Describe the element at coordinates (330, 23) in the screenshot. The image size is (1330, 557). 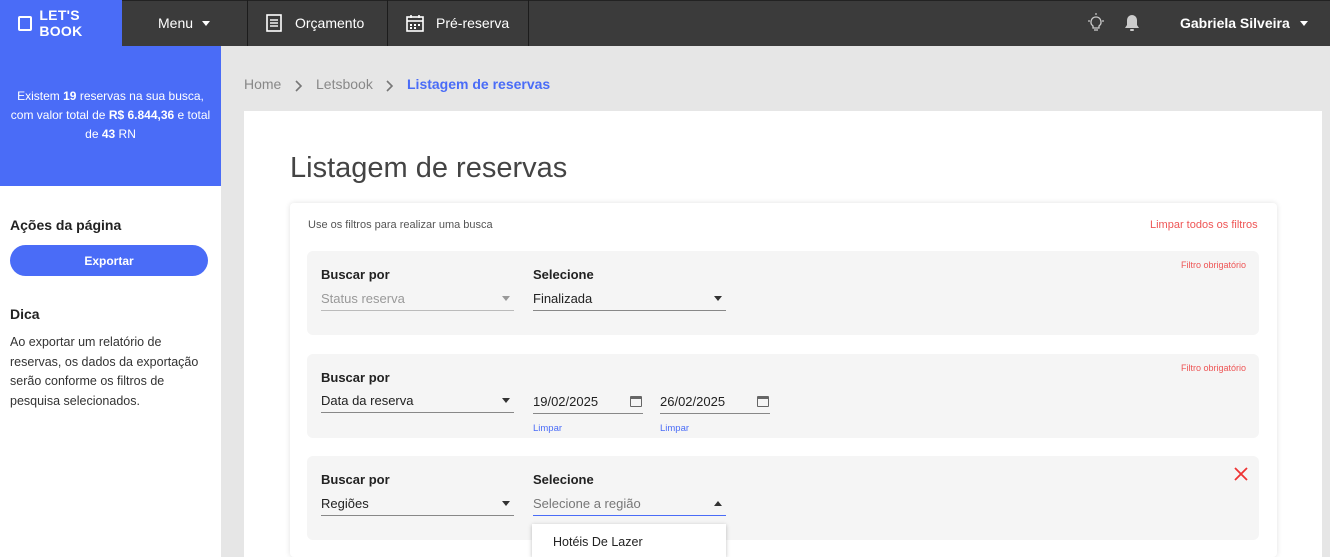
I see `nav-orcamento-label: Orçamento` at that location.